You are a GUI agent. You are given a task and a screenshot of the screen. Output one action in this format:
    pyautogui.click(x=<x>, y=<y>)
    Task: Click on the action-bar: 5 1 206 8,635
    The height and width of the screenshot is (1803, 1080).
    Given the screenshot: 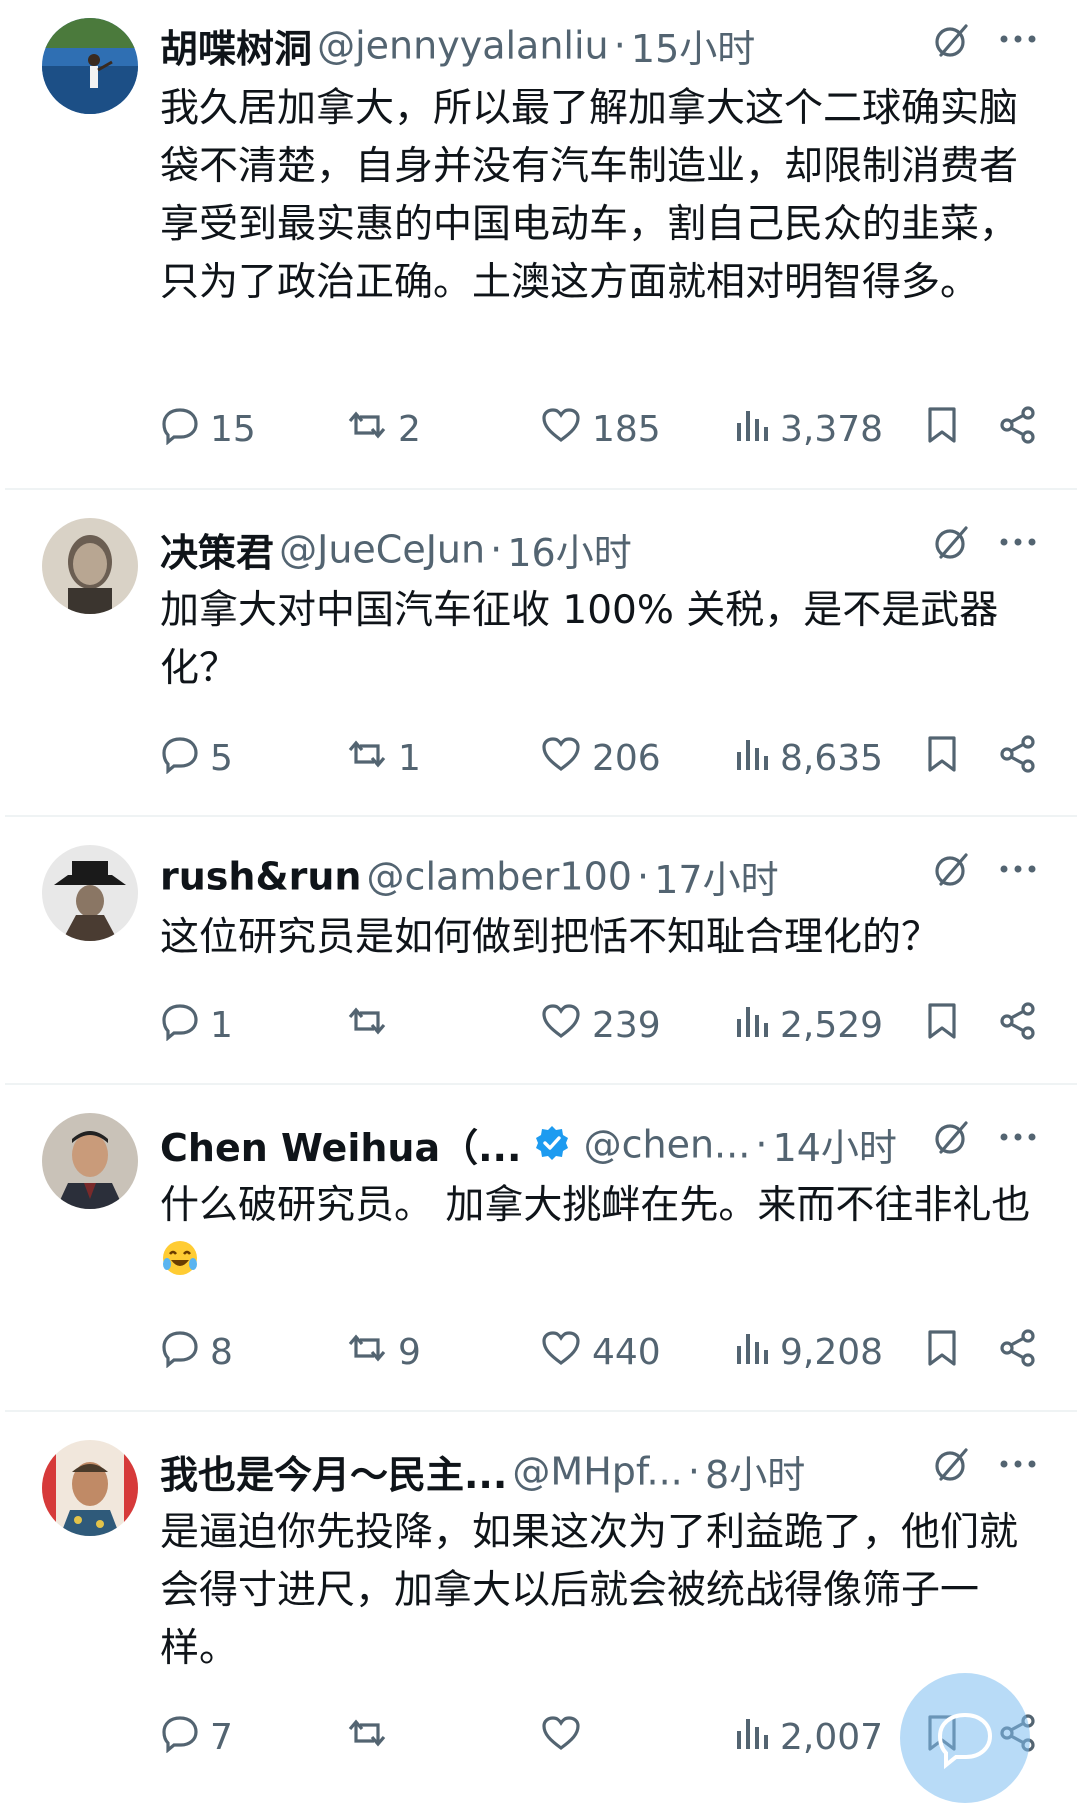 What is the action you would take?
    pyautogui.click(x=600, y=758)
    